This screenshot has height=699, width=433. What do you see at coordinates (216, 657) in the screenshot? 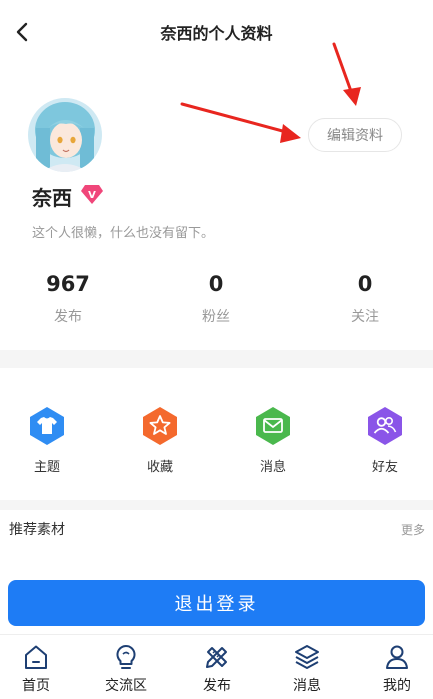
I see `pencil-ruler-icon` at bounding box center [216, 657].